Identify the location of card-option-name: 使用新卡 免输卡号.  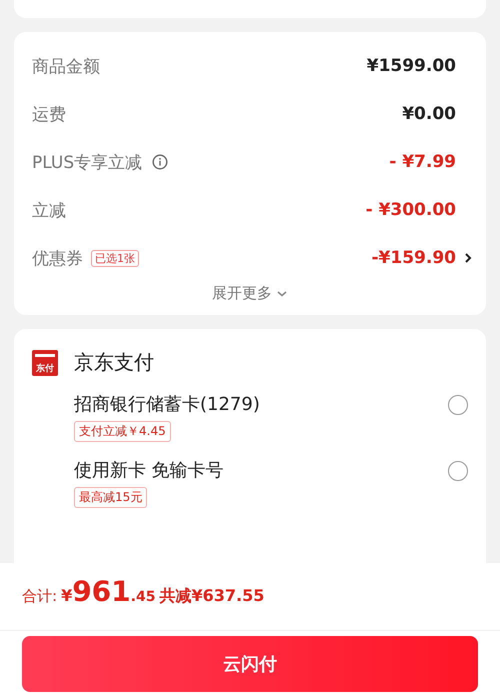
(149, 470).